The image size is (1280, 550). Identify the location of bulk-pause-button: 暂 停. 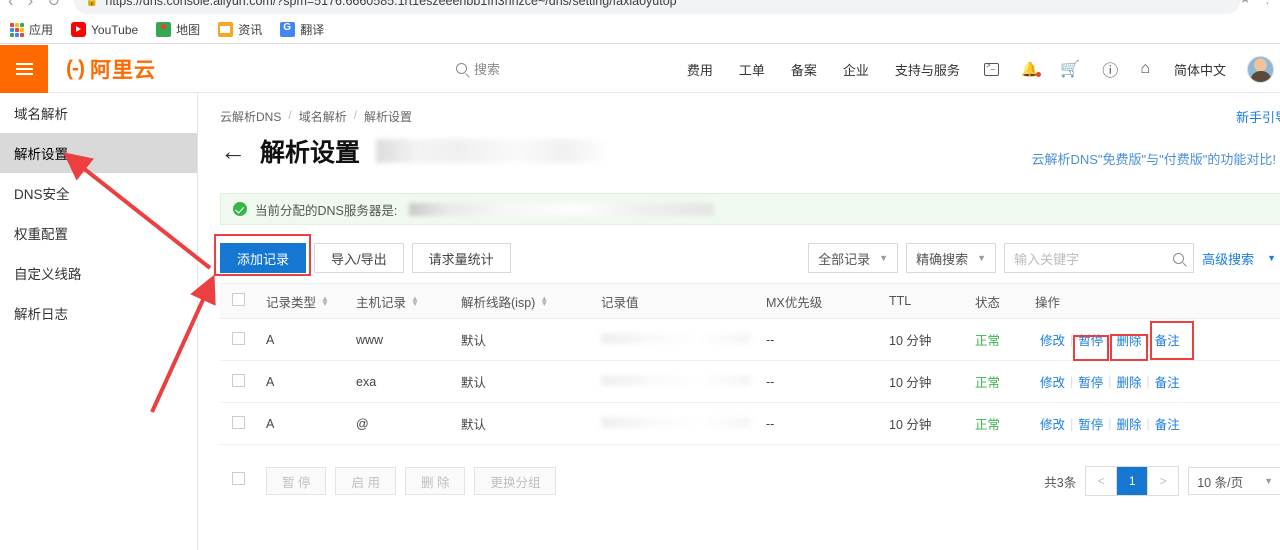
(296, 481).